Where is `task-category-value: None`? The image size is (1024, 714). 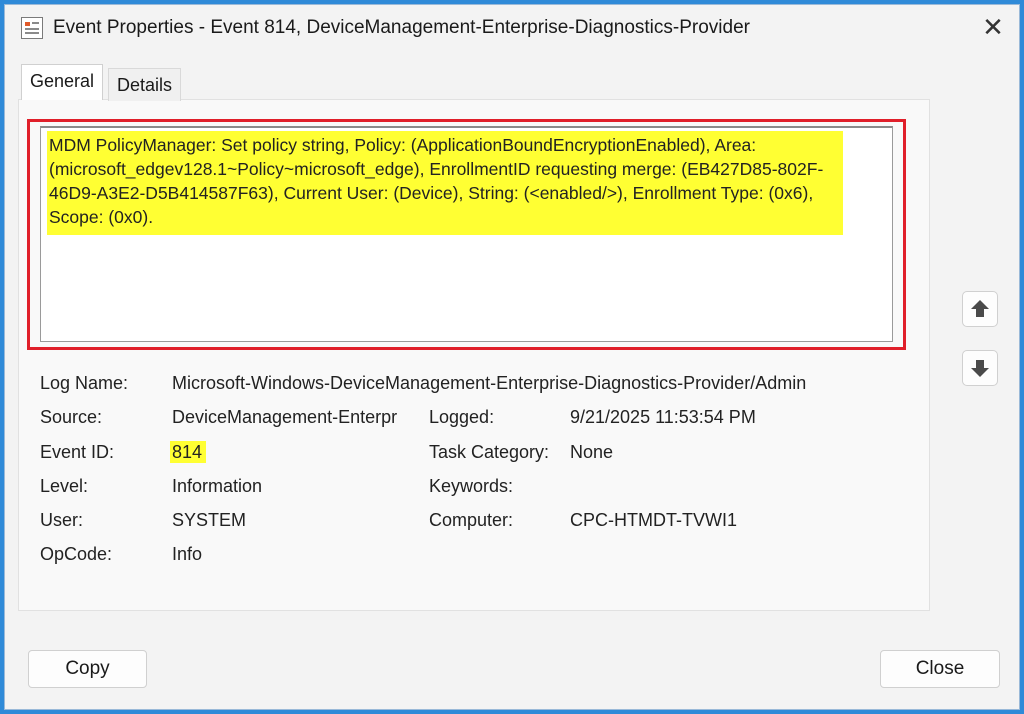 task-category-value: None is located at coordinates (591, 452).